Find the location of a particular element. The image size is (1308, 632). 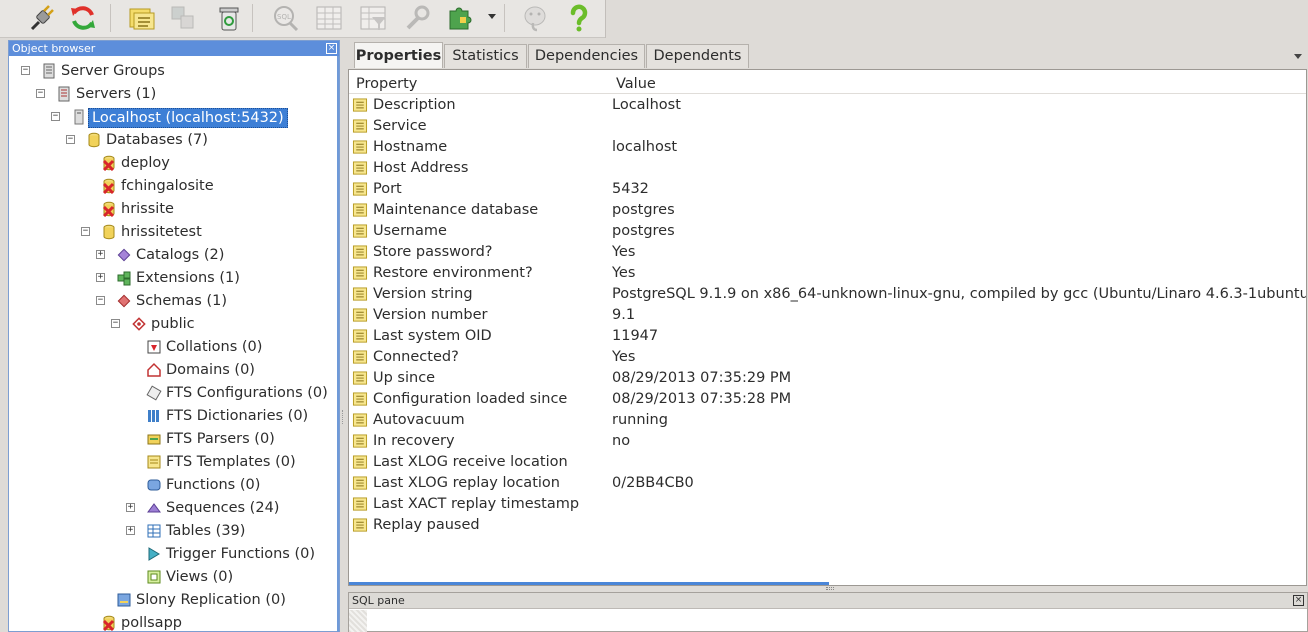

tree-node: − Server Groups is located at coordinates (173, 71).